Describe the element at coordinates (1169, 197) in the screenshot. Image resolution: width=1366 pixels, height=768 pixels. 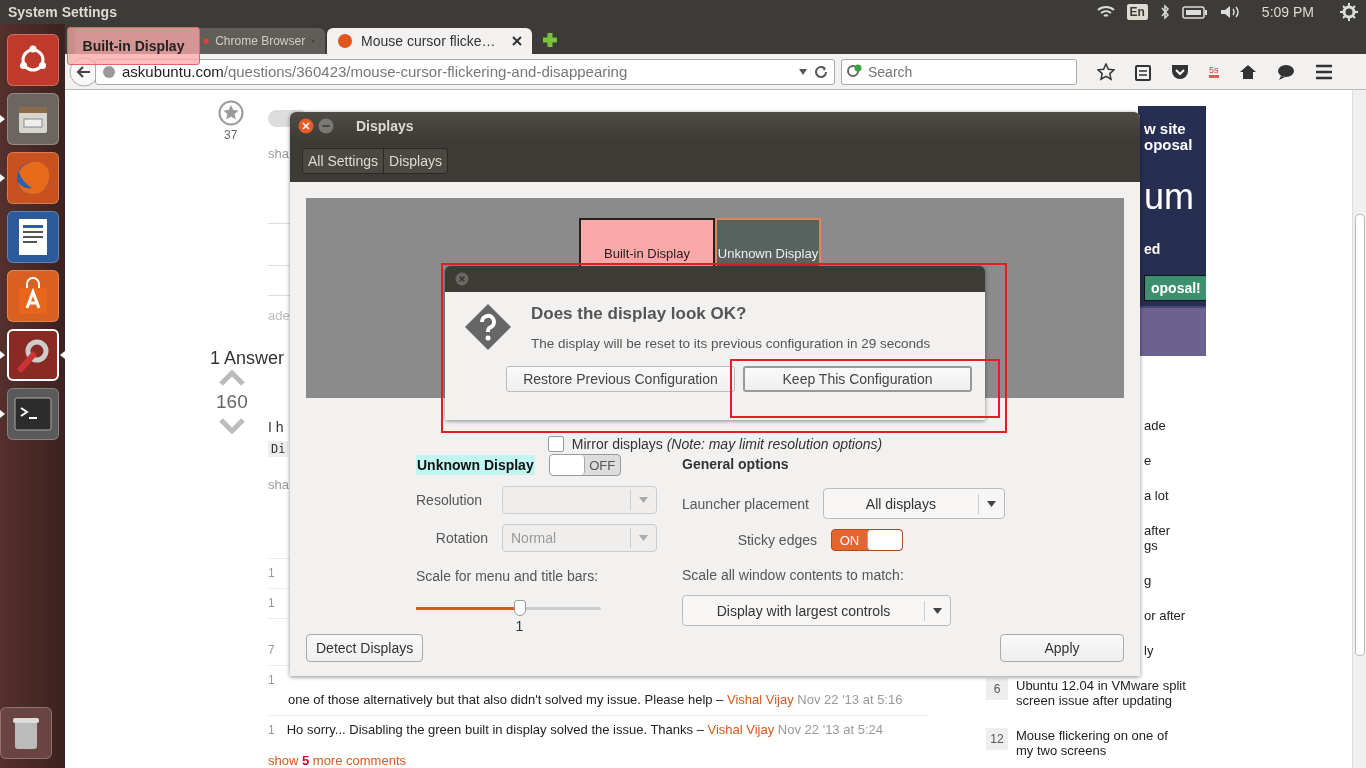
I see `ad-headline: um` at that location.